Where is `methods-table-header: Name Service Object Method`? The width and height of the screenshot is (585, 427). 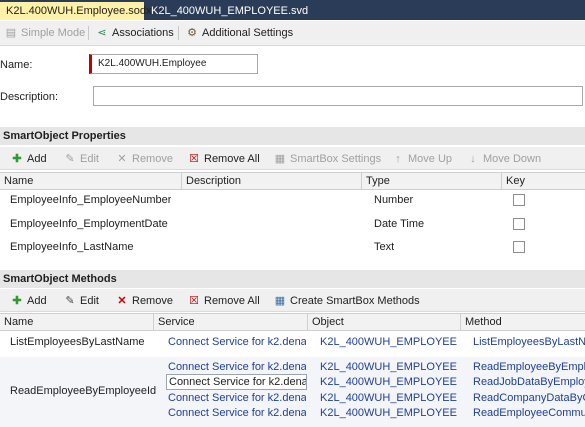
methods-table-header: Name Service Object Method is located at coordinates (292, 322).